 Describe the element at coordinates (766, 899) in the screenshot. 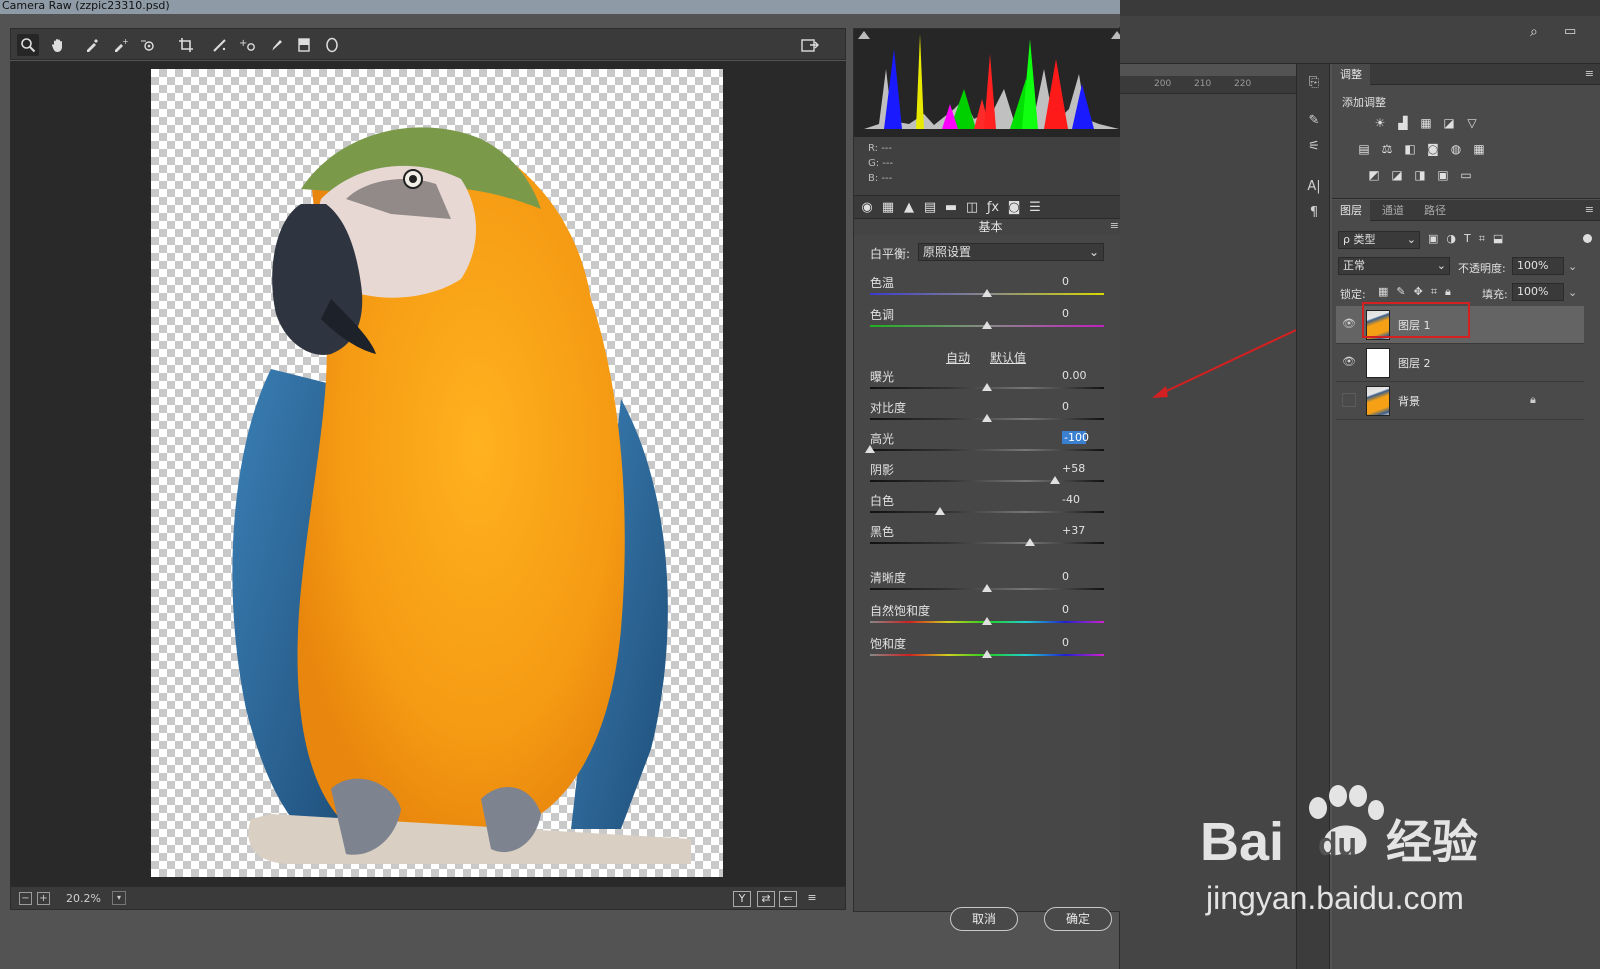

I see `swap-button: ⇄` at that location.